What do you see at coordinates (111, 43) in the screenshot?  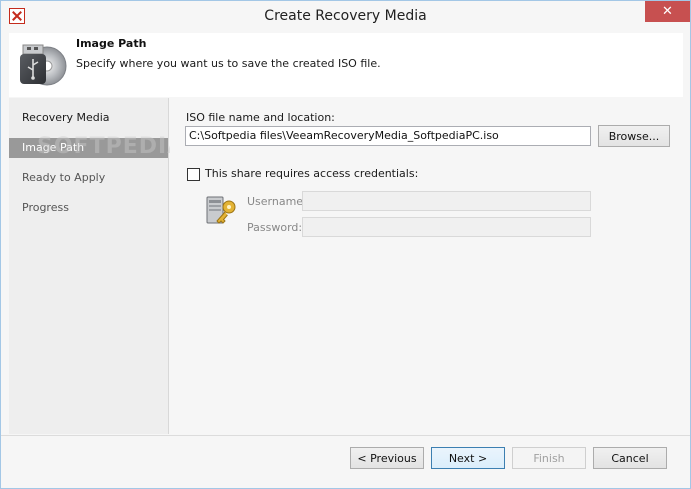 I see `header-title: Image Path` at bounding box center [111, 43].